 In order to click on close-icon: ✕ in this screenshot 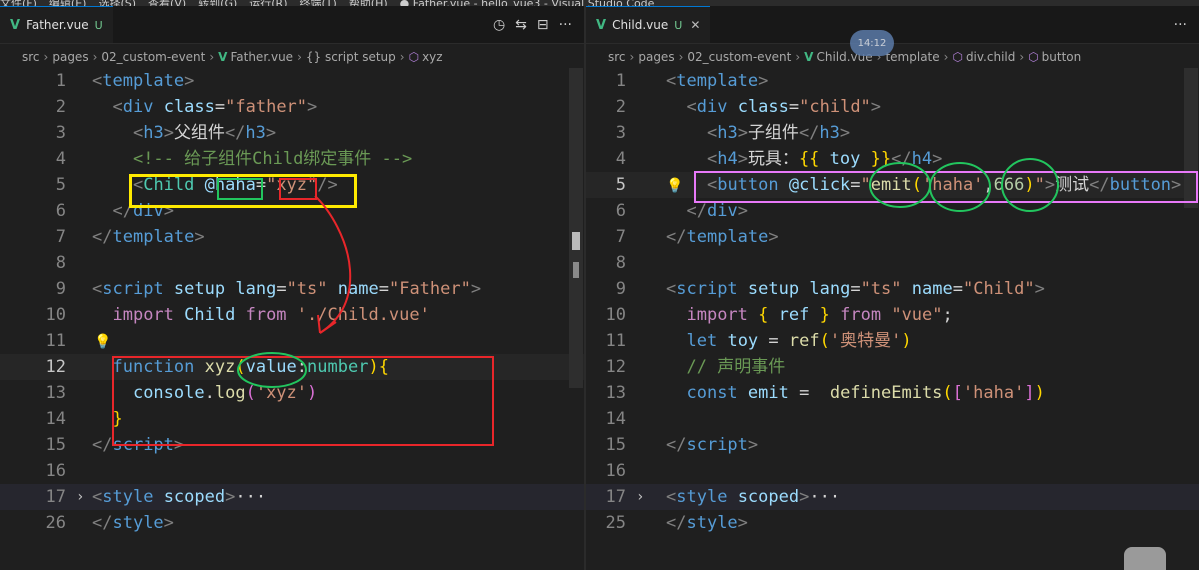, I will do `click(695, 25)`.